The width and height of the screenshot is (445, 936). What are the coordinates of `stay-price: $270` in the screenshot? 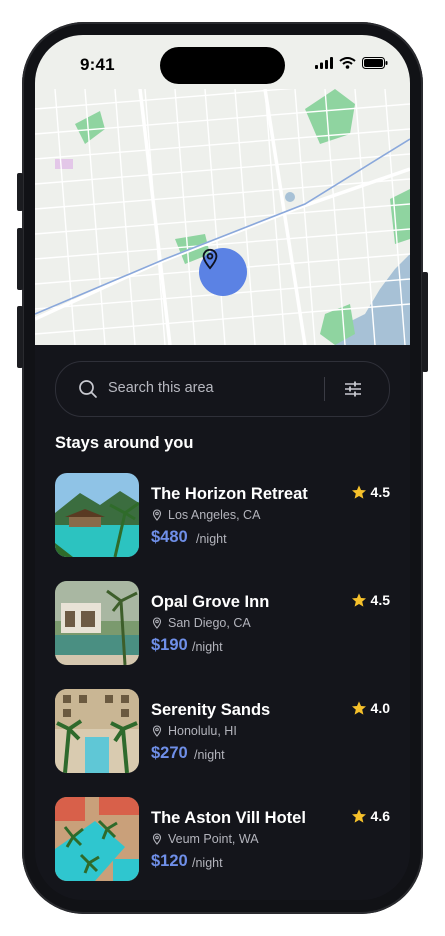 It's located at (169, 753).